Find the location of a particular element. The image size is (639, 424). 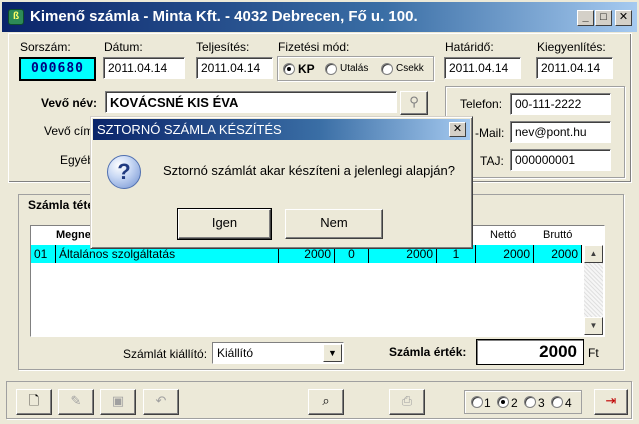

scroll-up-button: ▲ is located at coordinates (593, 254).